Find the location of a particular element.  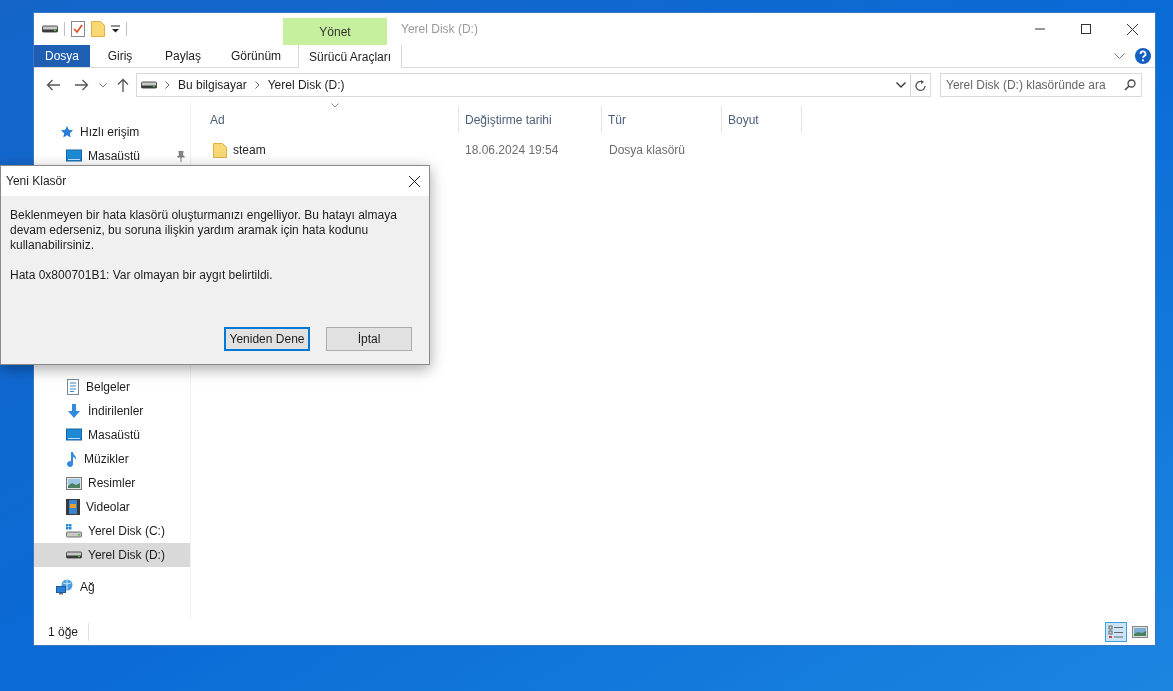

expand-ribbon-icon is located at coordinates (1119, 56).